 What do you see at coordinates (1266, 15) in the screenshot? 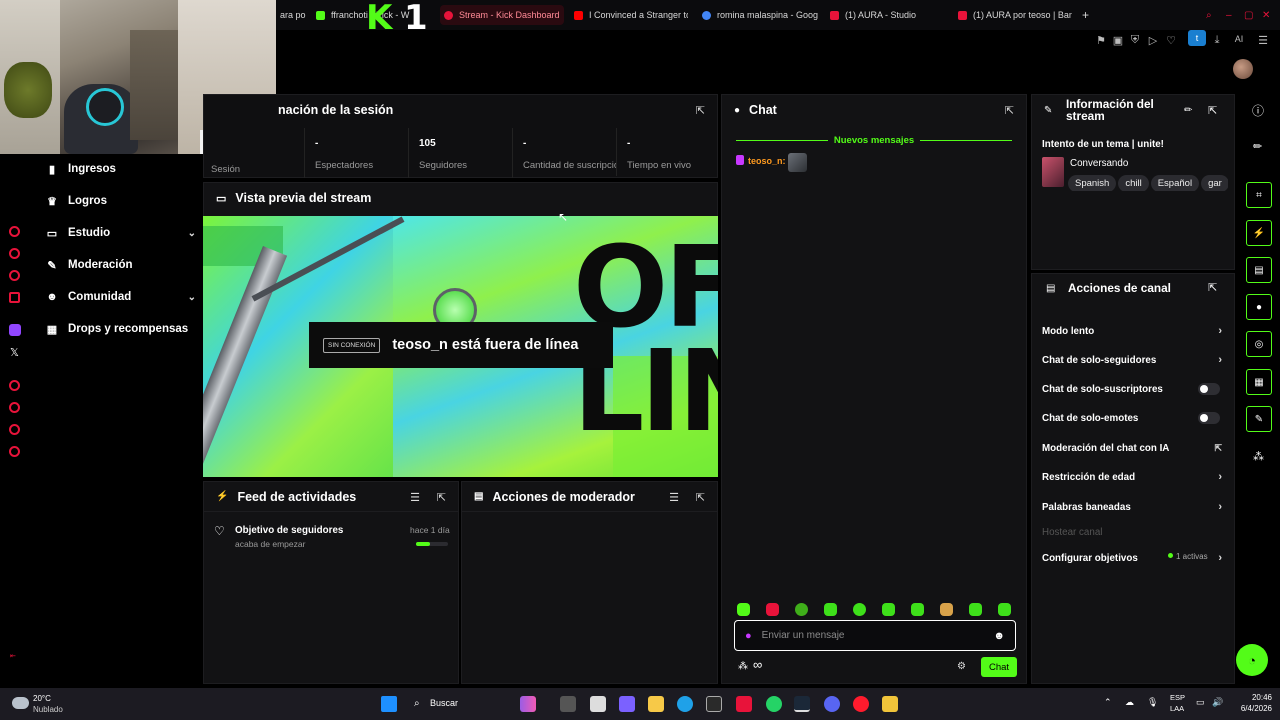
I see `close-icon: ✕` at bounding box center [1266, 15].